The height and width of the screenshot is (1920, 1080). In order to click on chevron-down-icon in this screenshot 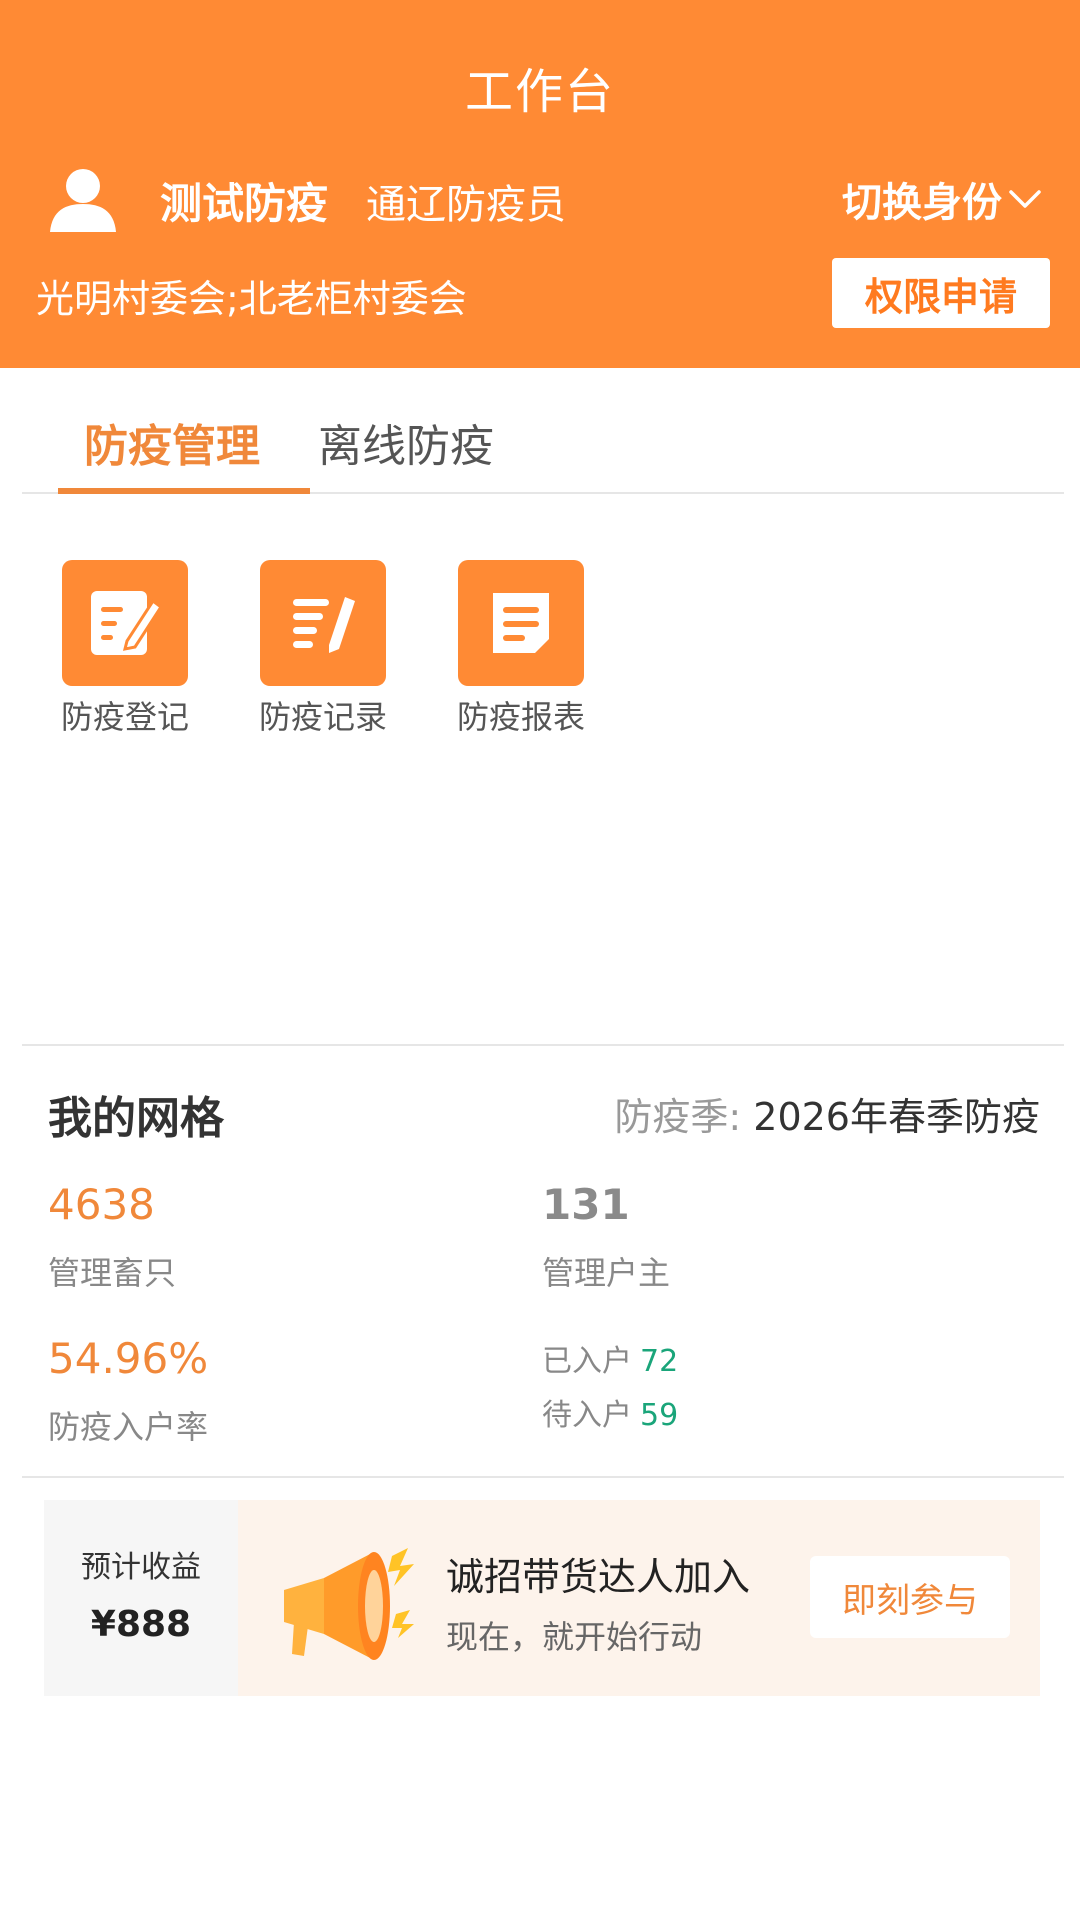, I will do `click(1025, 199)`.